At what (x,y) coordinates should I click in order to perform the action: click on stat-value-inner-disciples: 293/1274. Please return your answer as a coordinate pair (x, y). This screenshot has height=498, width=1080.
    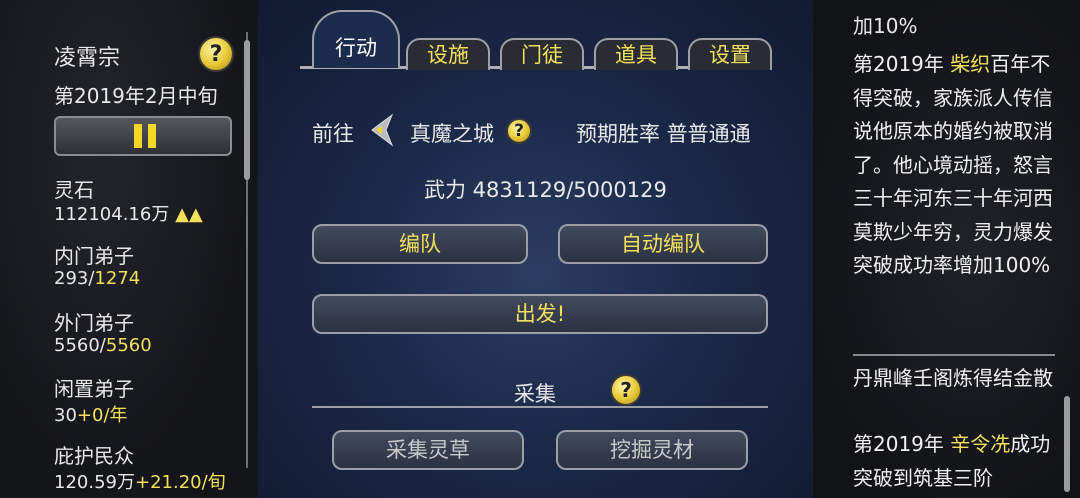
    Looking at the image, I should click on (97, 278).